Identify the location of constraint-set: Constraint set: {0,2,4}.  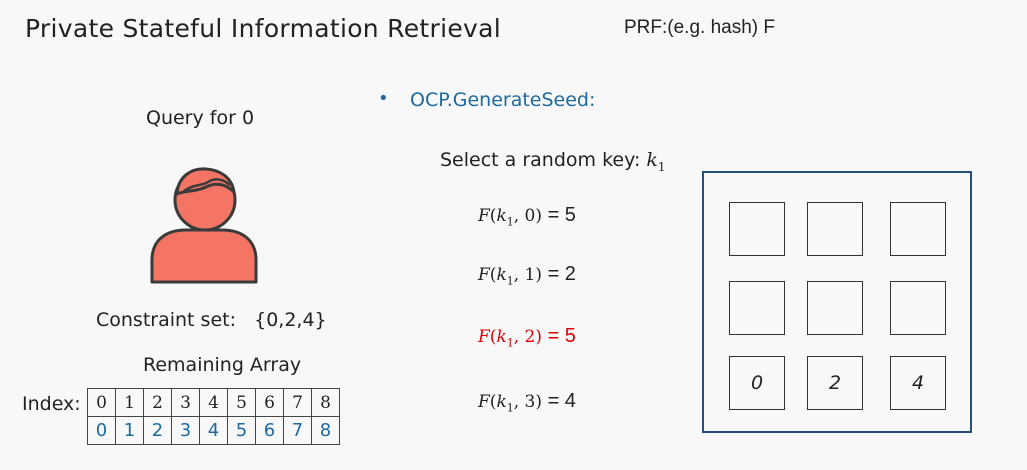
(211, 320).